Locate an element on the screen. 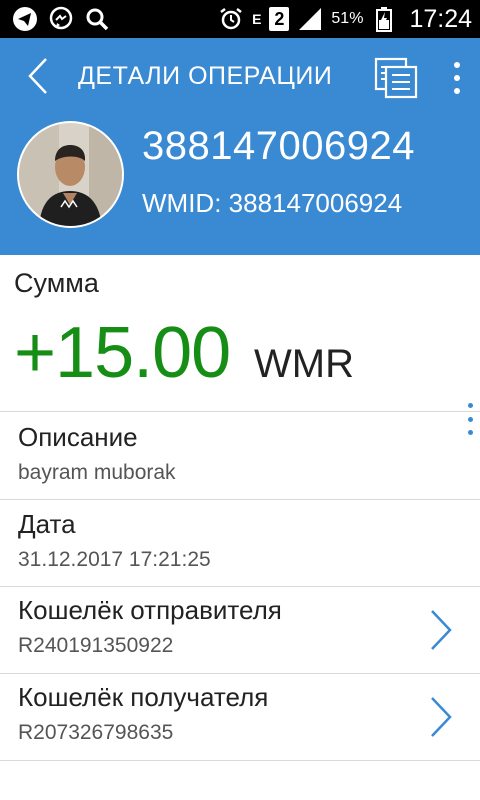  currency: WMR is located at coordinates (304, 364).